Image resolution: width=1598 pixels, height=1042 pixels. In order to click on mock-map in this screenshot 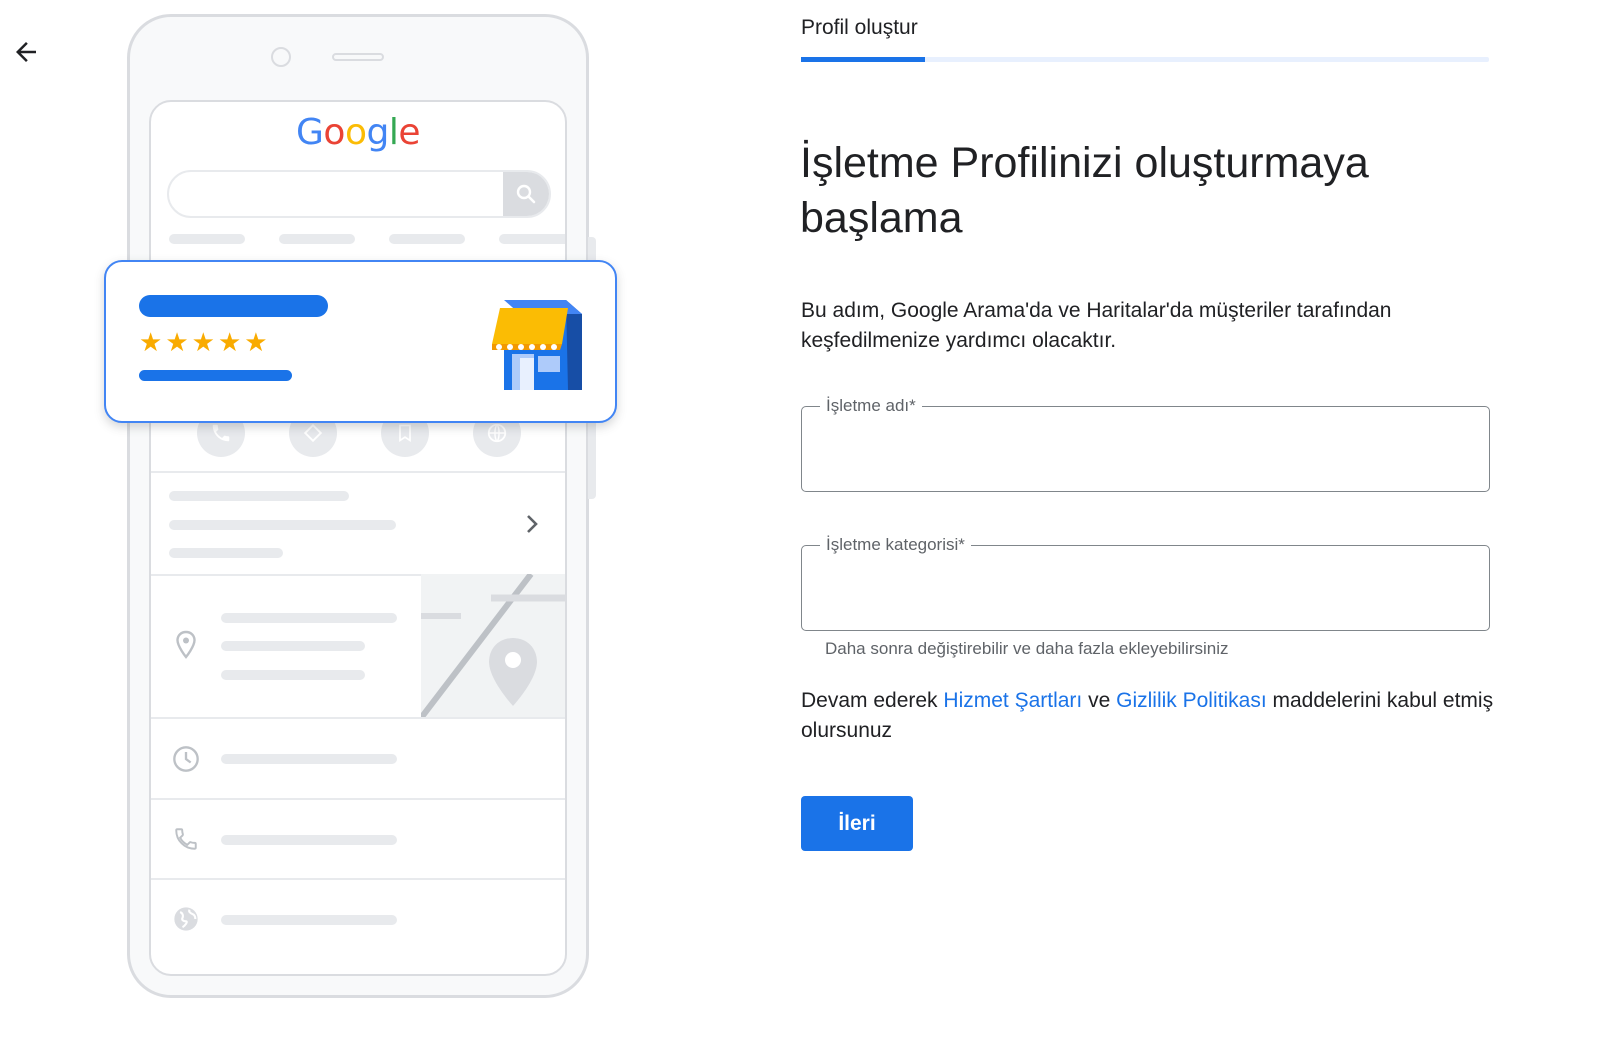, I will do `click(493, 646)`.